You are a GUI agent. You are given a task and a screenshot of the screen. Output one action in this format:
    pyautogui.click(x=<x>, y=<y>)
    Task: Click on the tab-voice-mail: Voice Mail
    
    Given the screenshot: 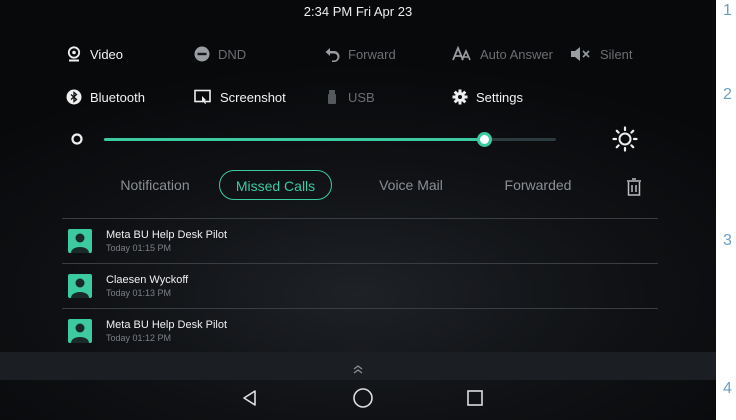 What is the action you would take?
    pyautogui.click(x=411, y=185)
    